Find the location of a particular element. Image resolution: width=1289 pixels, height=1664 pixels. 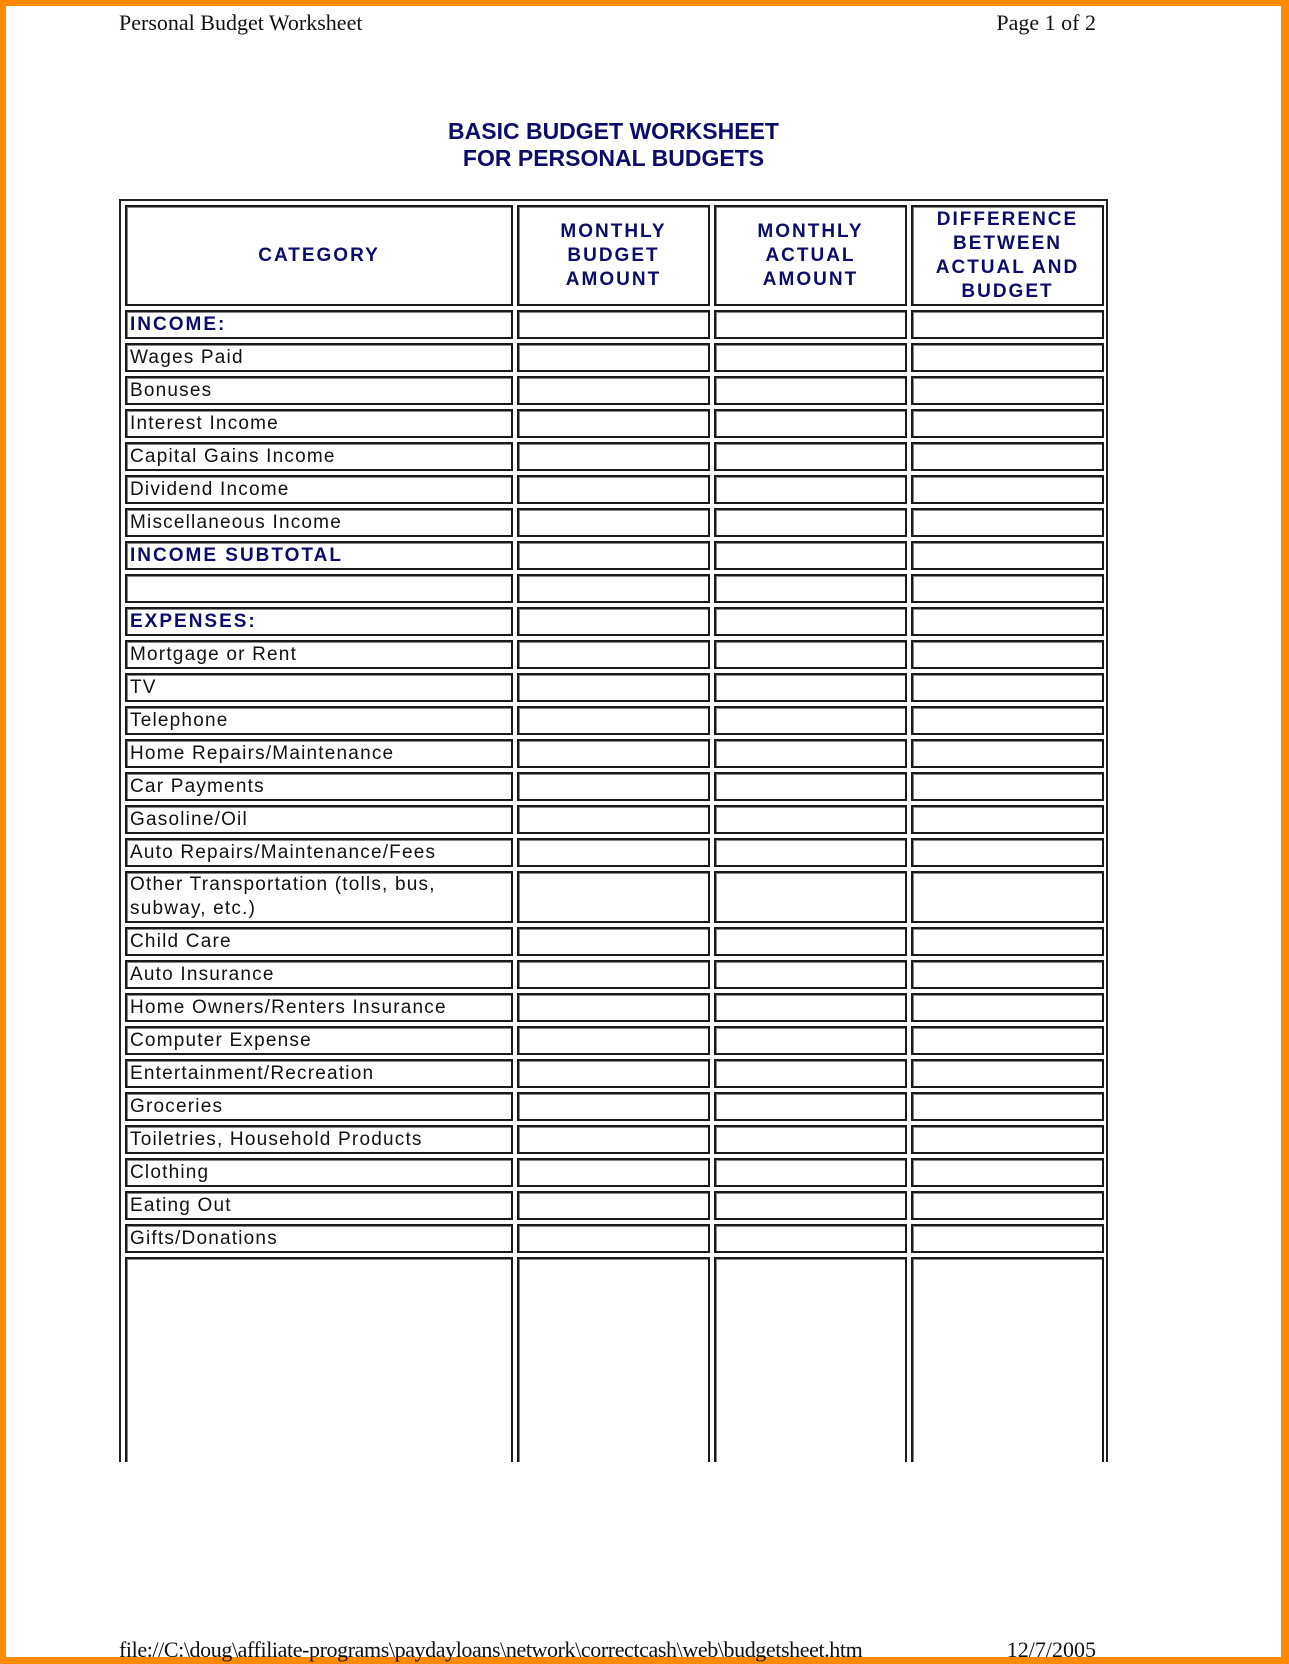

table-row: Wages Paid is located at coordinates (614, 357).